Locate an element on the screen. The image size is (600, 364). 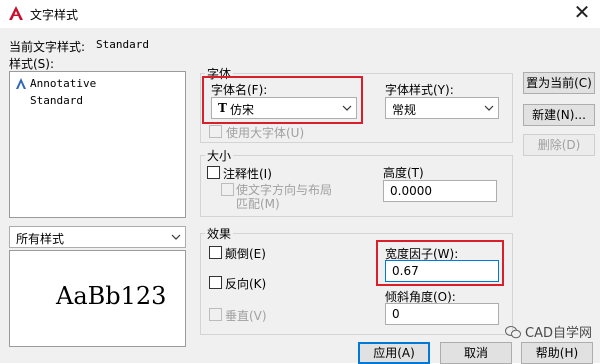
watermark-text: CAD自学网 is located at coordinates (558, 333).